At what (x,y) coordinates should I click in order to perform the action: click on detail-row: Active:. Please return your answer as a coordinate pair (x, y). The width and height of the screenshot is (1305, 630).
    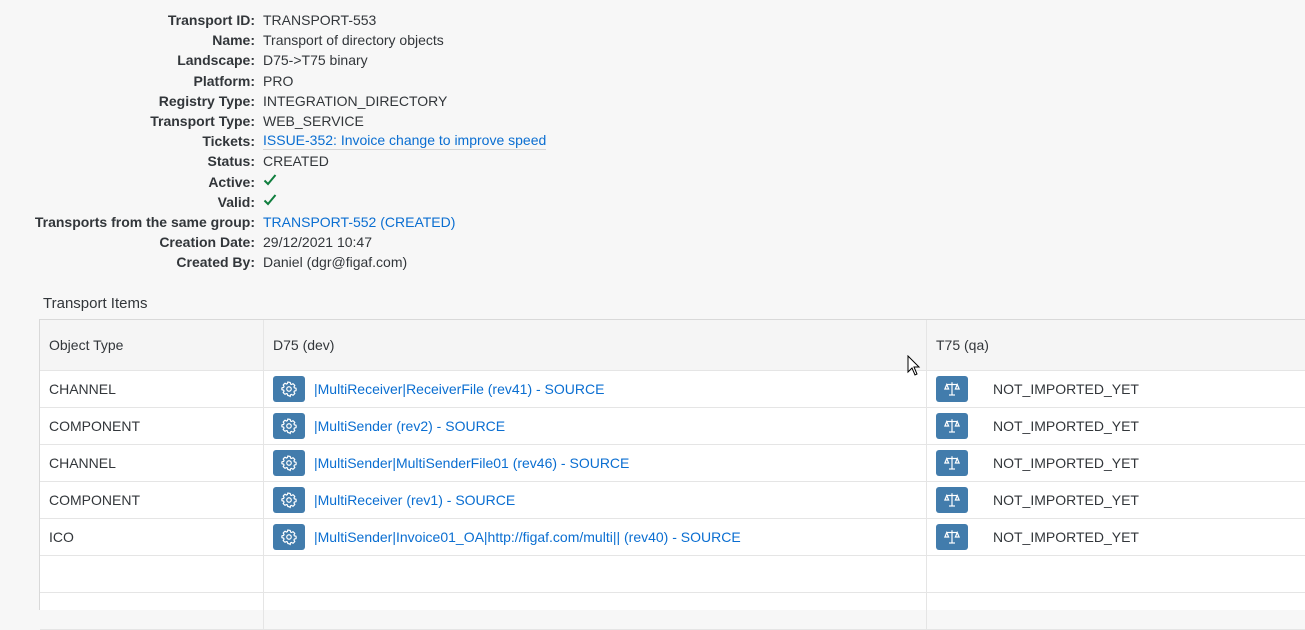
    Looking at the image, I should click on (350, 182).